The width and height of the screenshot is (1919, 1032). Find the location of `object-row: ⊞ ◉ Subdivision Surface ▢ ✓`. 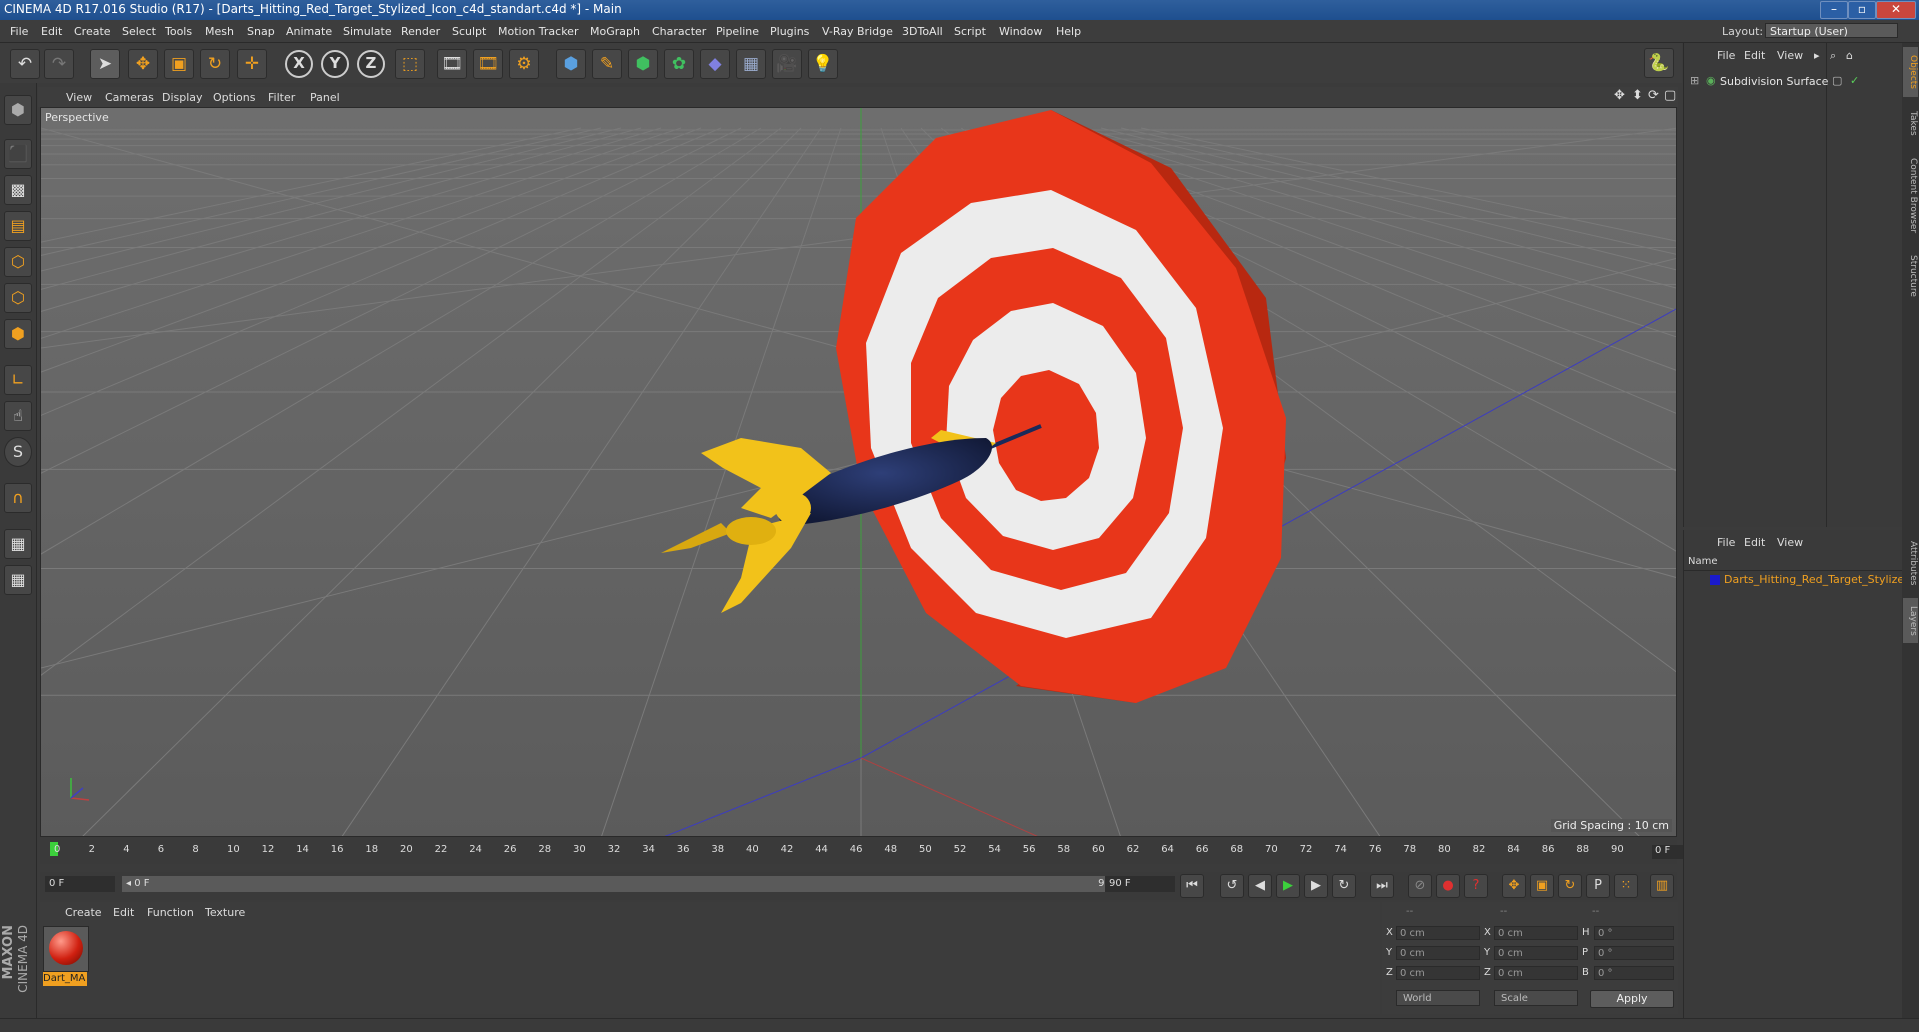

object-row: ⊞ ◉ Subdivision Surface ▢ ✓ is located at coordinates (1793, 82).